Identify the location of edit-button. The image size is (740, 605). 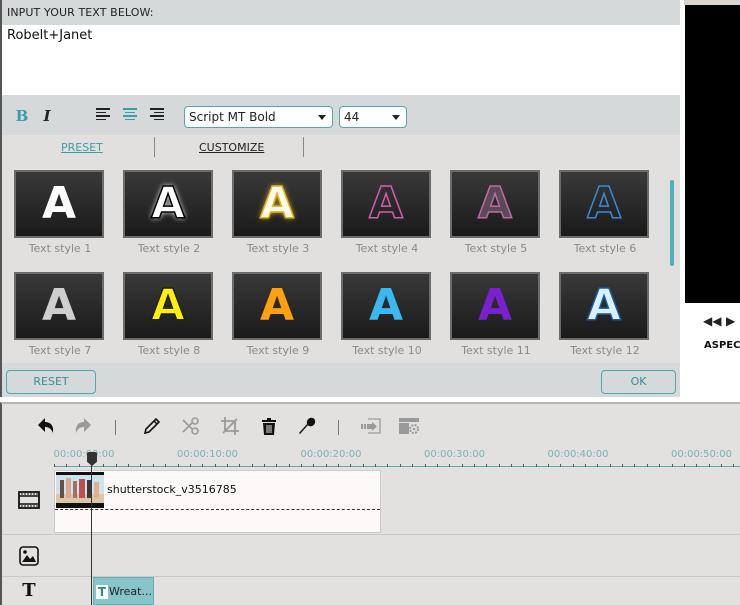
(152, 426).